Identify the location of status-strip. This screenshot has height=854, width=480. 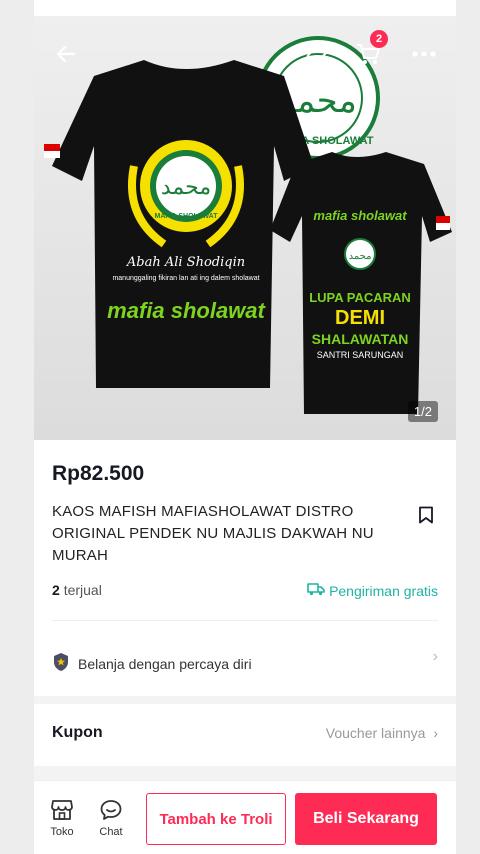
(245, 8).